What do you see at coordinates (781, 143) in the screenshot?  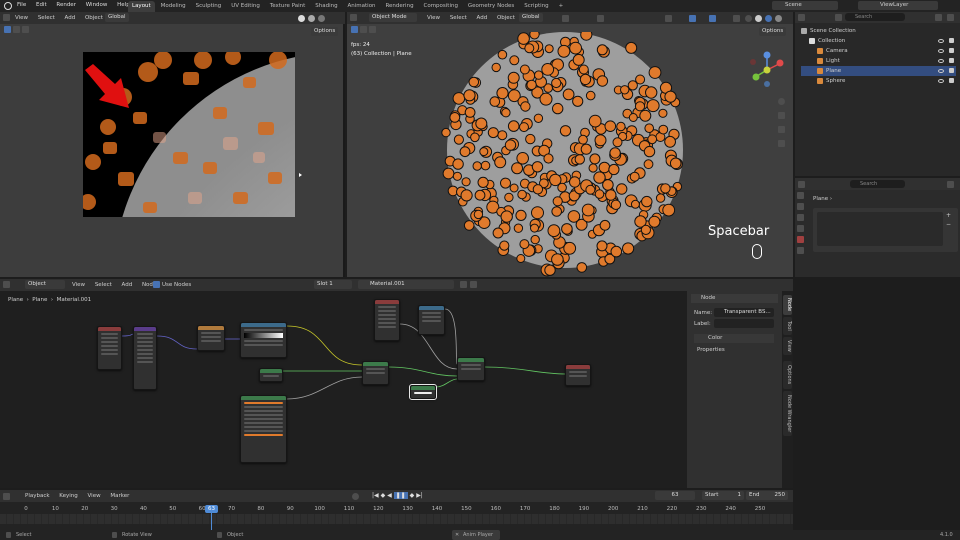 I see `perspective-toggle-icon` at bounding box center [781, 143].